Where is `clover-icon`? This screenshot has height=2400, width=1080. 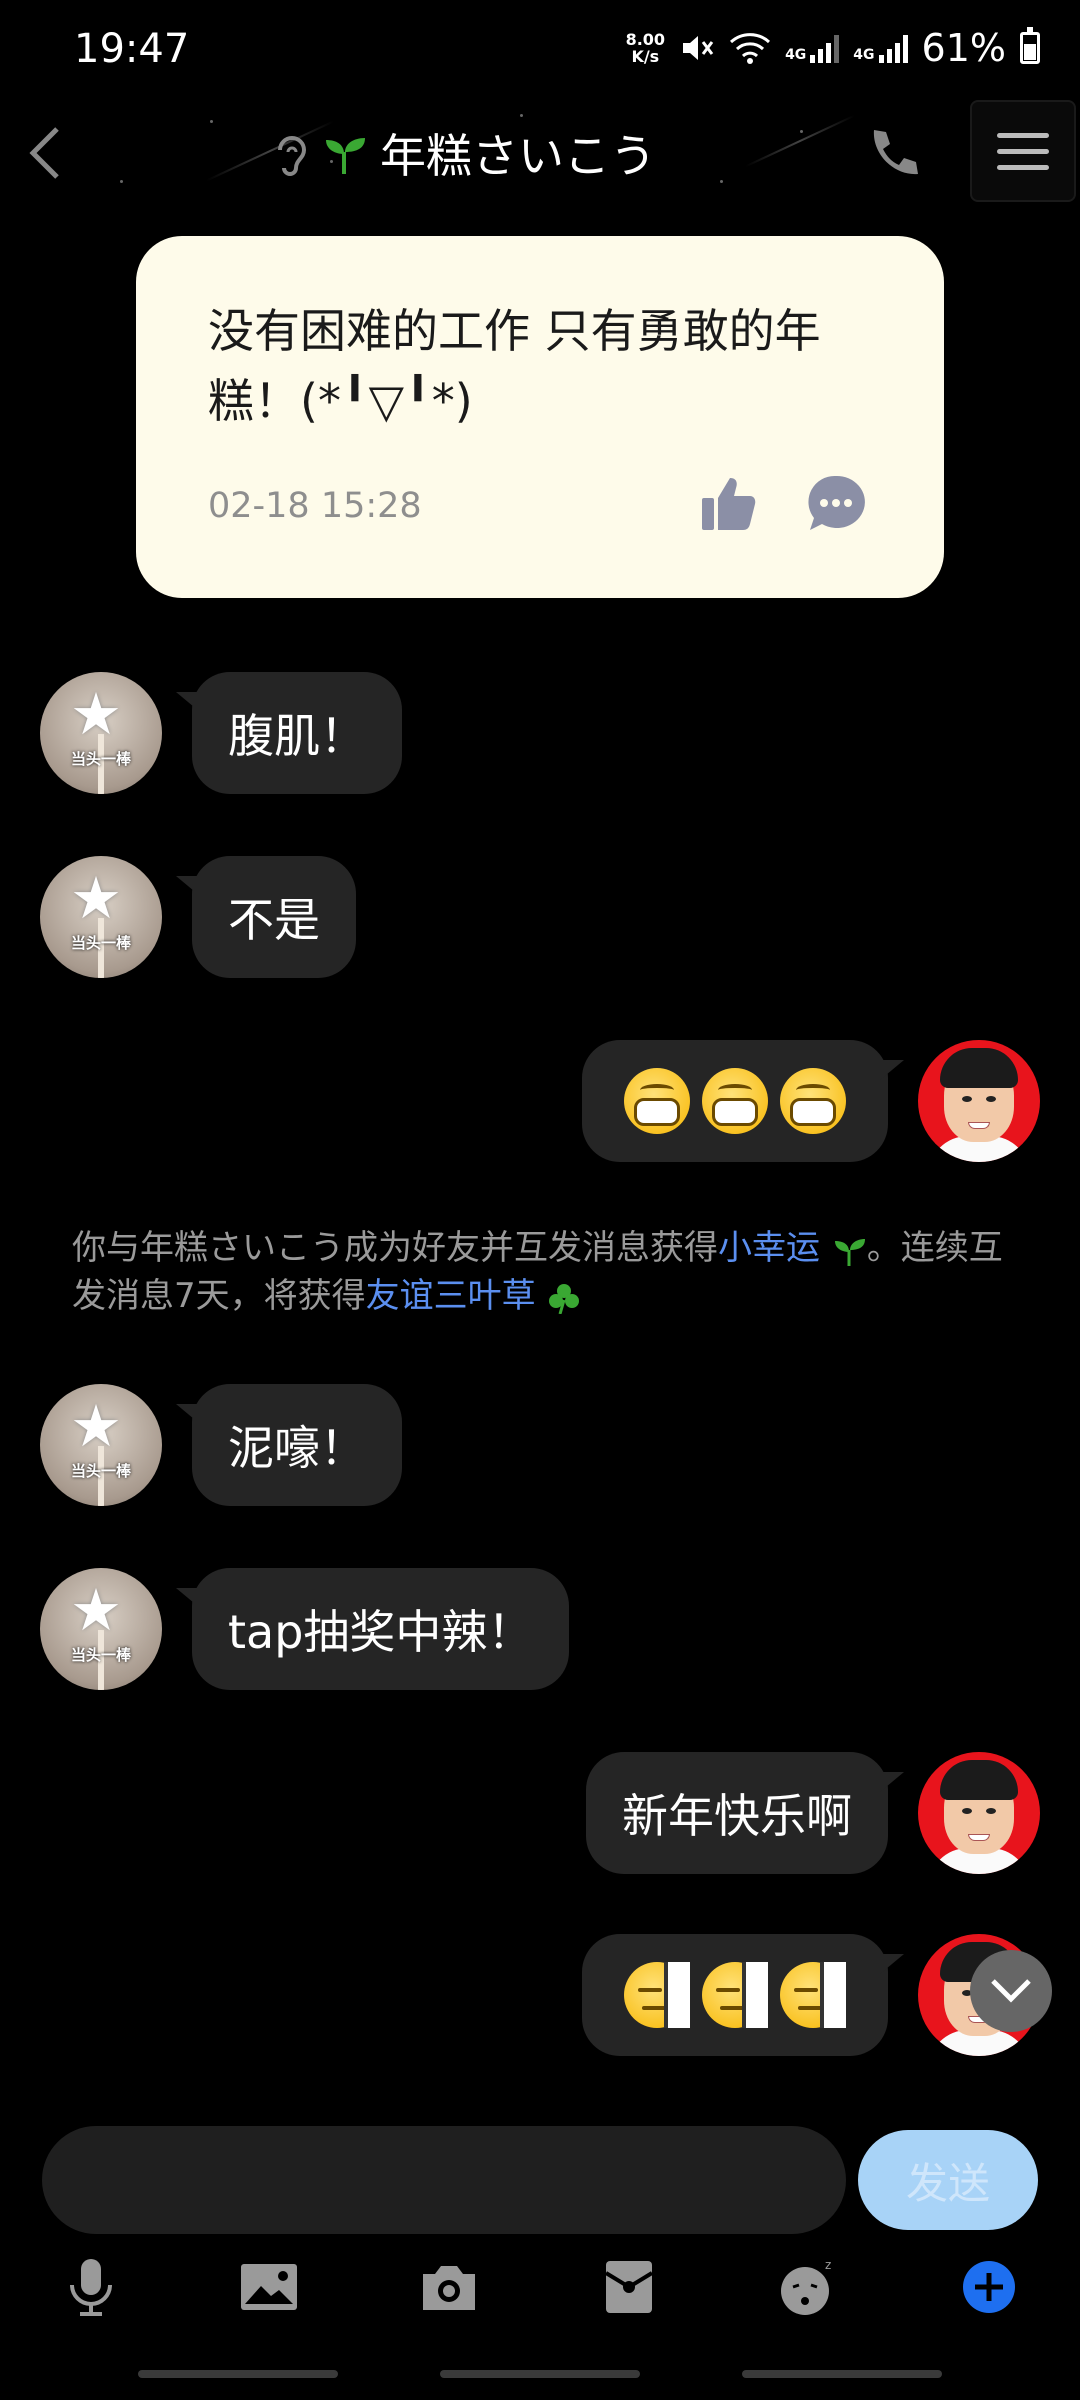 clover-icon is located at coordinates (564, 1298).